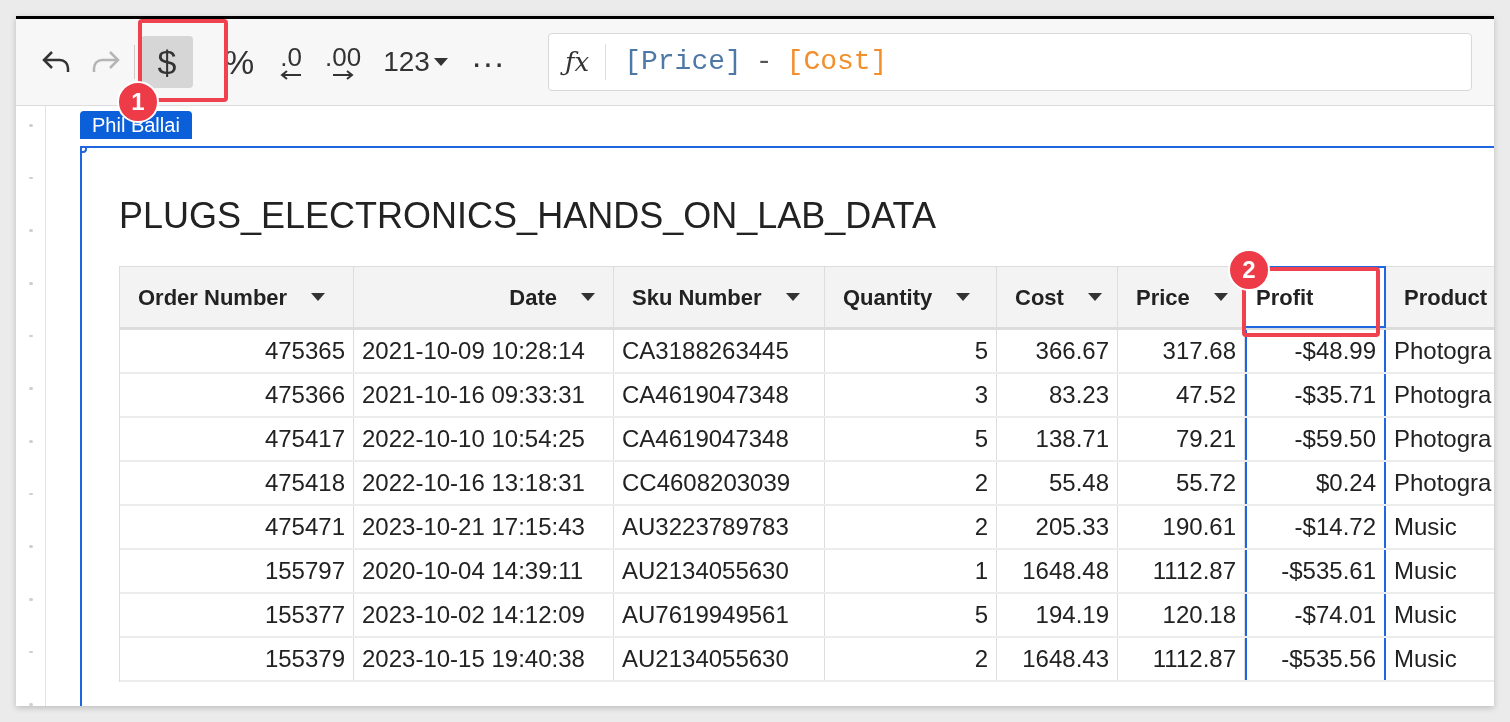 The image size is (1510, 722). What do you see at coordinates (1057, 659) in the screenshot?
I see `table-cell: 1648.43` at bounding box center [1057, 659].